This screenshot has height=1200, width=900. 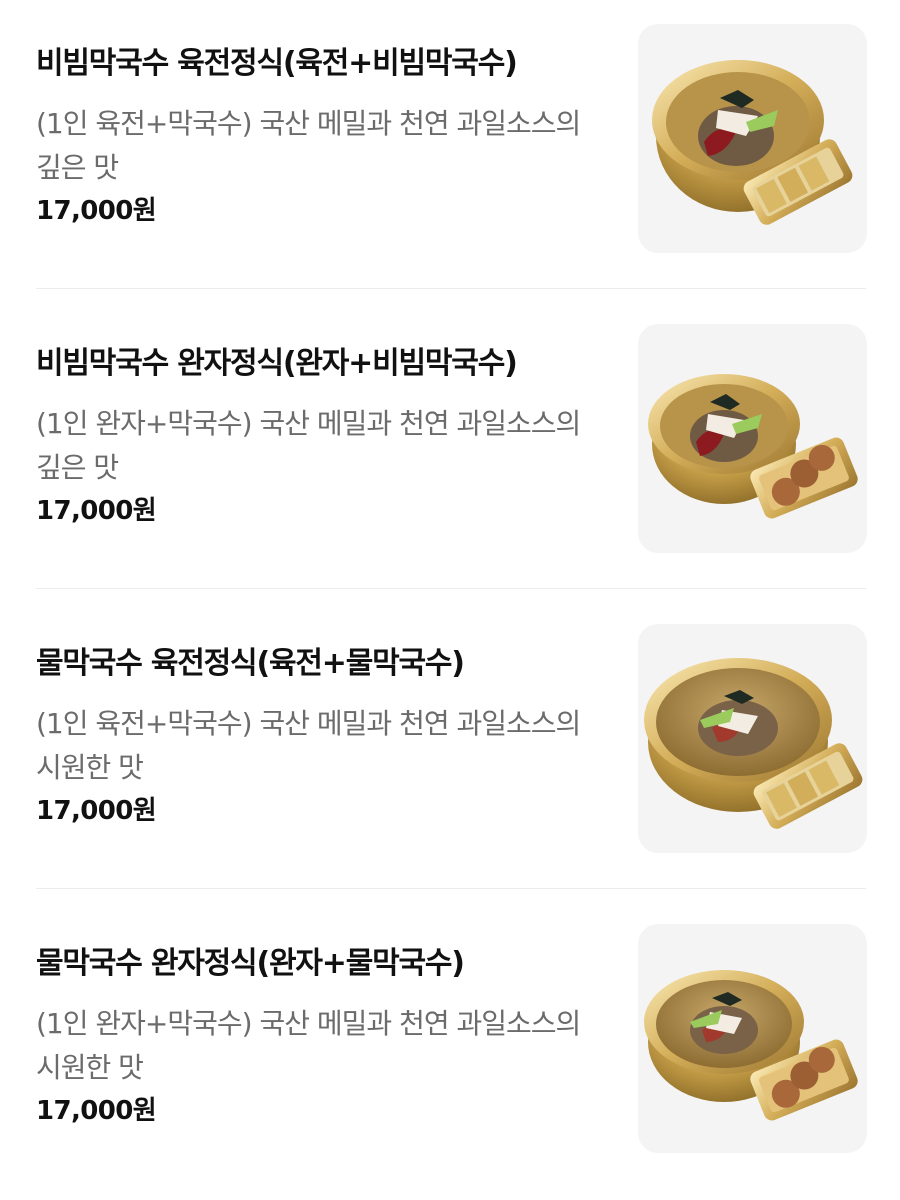 What do you see at coordinates (250, 663) in the screenshot?
I see `menu-item-title: 물막국수 육전정식(육전+물막국수)` at bounding box center [250, 663].